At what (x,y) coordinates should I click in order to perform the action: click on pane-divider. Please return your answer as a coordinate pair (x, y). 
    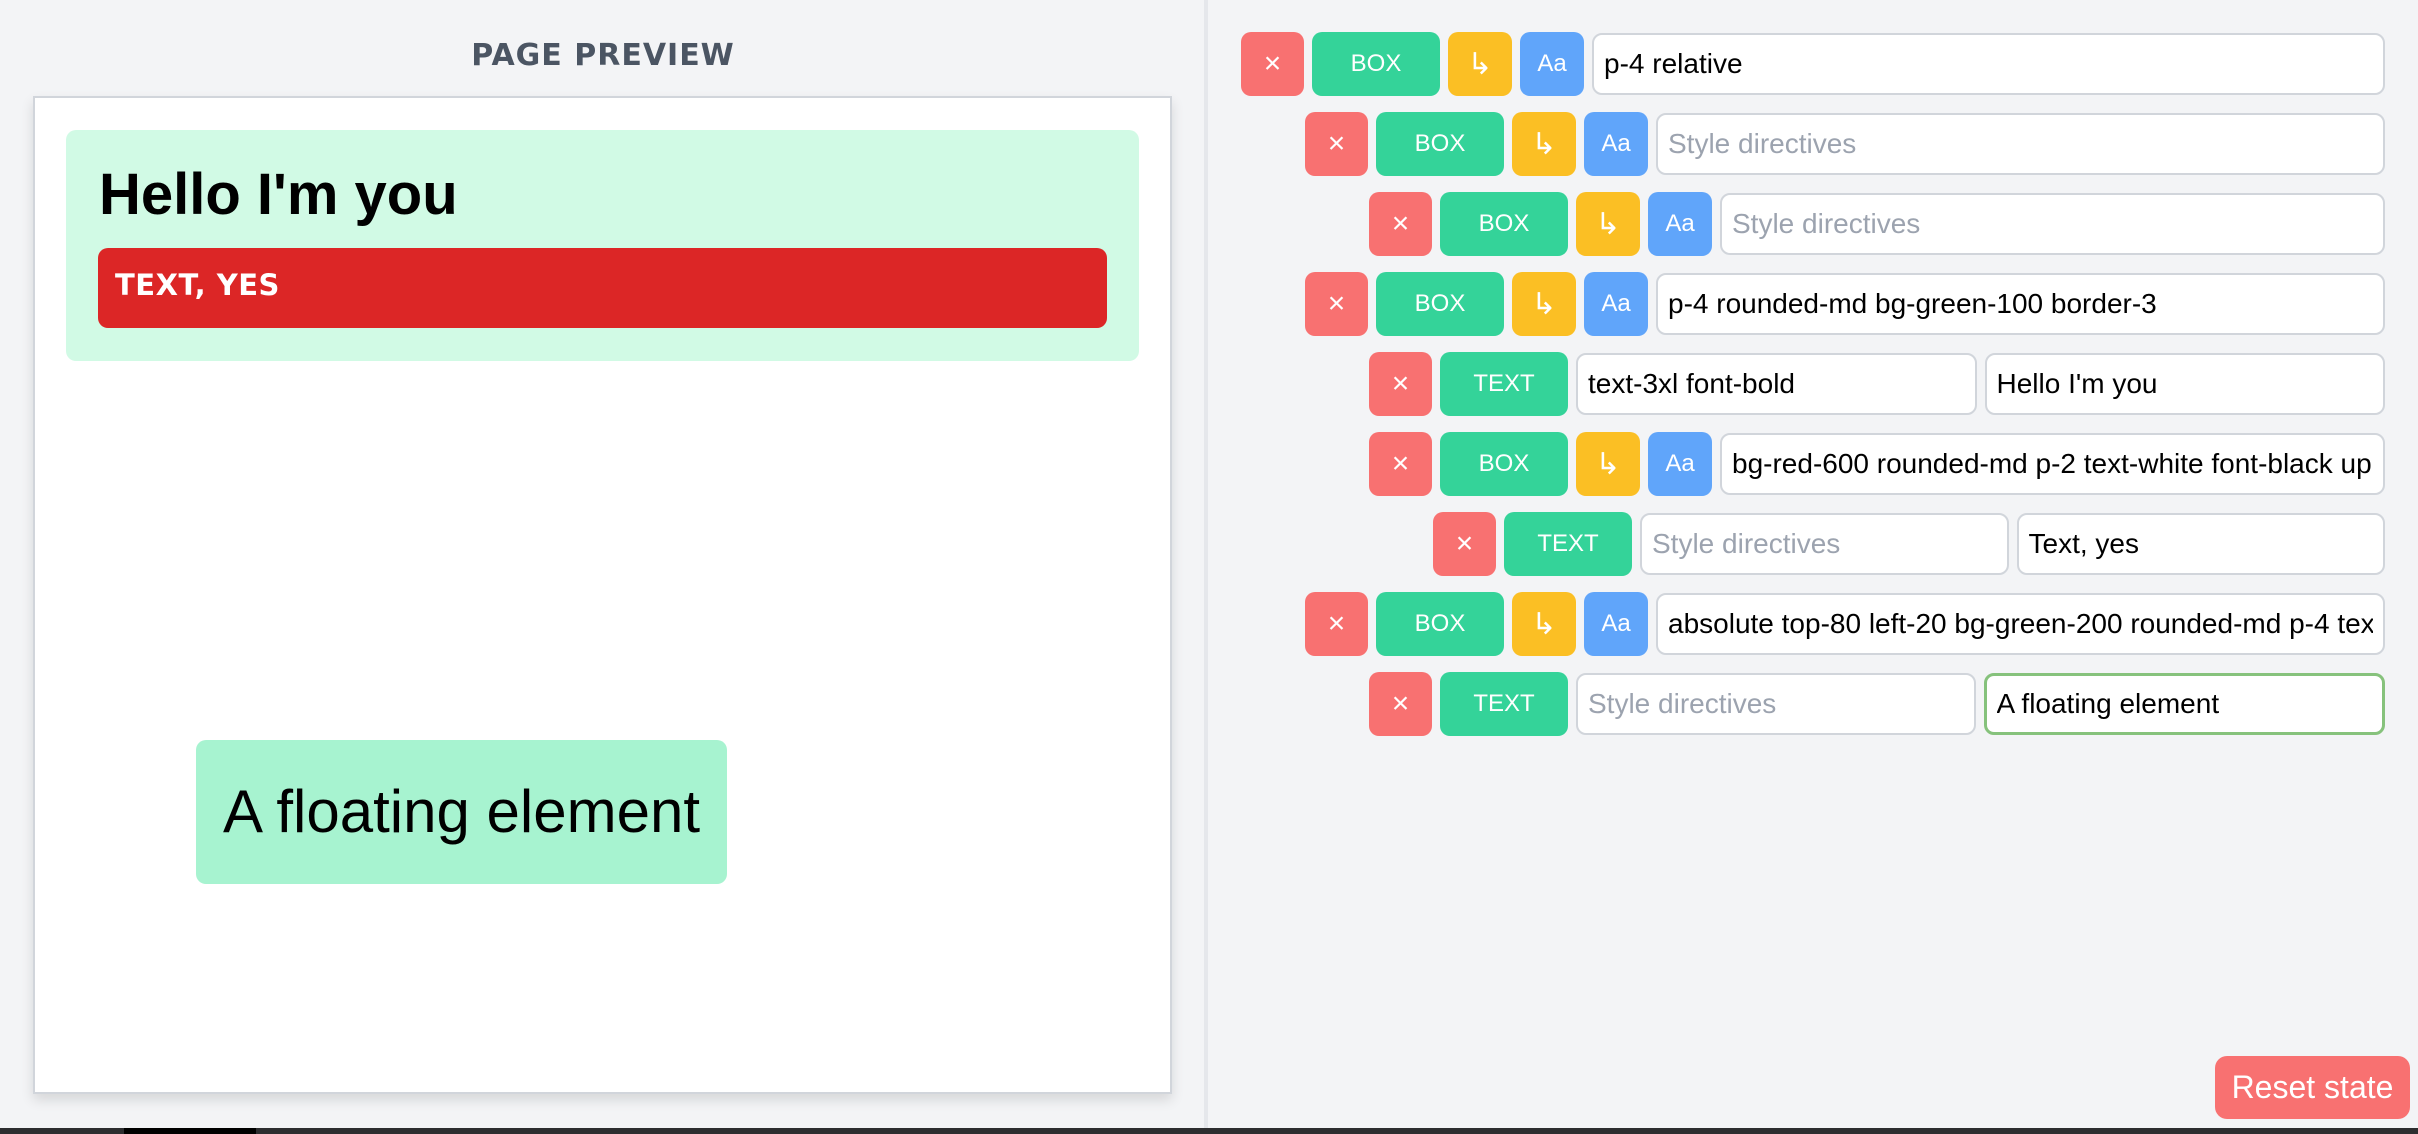
    Looking at the image, I should click on (1206, 564).